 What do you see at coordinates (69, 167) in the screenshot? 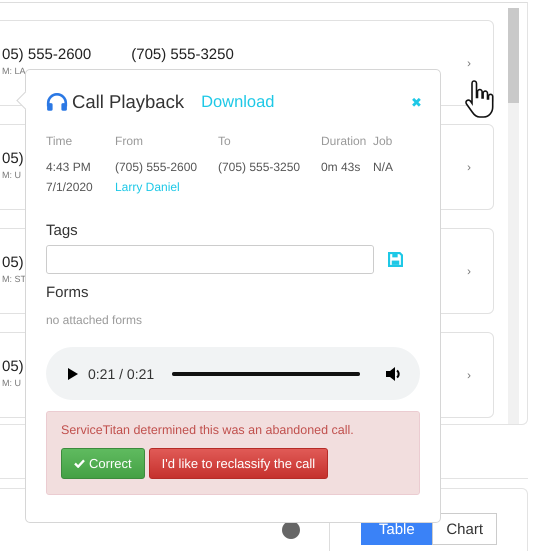
I see `detail-value: 4:43 PM` at bounding box center [69, 167].